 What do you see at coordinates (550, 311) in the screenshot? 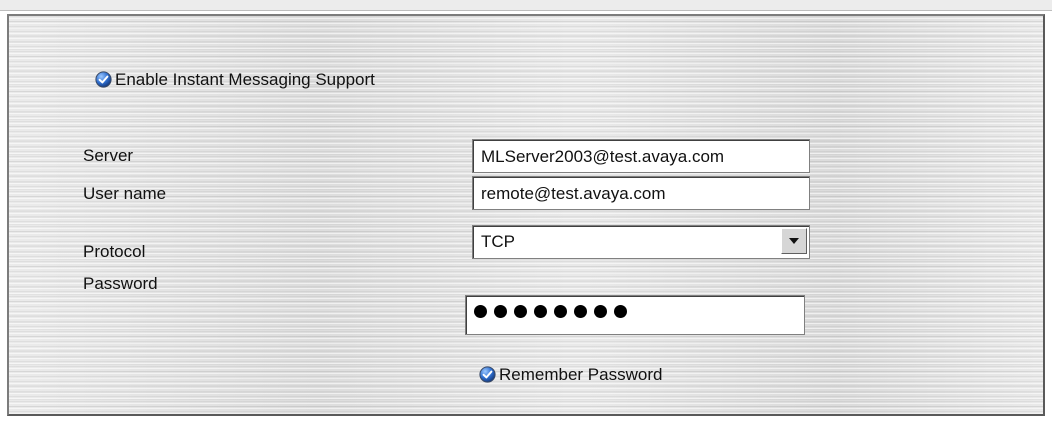
I see `password-mask` at bounding box center [550, 311].